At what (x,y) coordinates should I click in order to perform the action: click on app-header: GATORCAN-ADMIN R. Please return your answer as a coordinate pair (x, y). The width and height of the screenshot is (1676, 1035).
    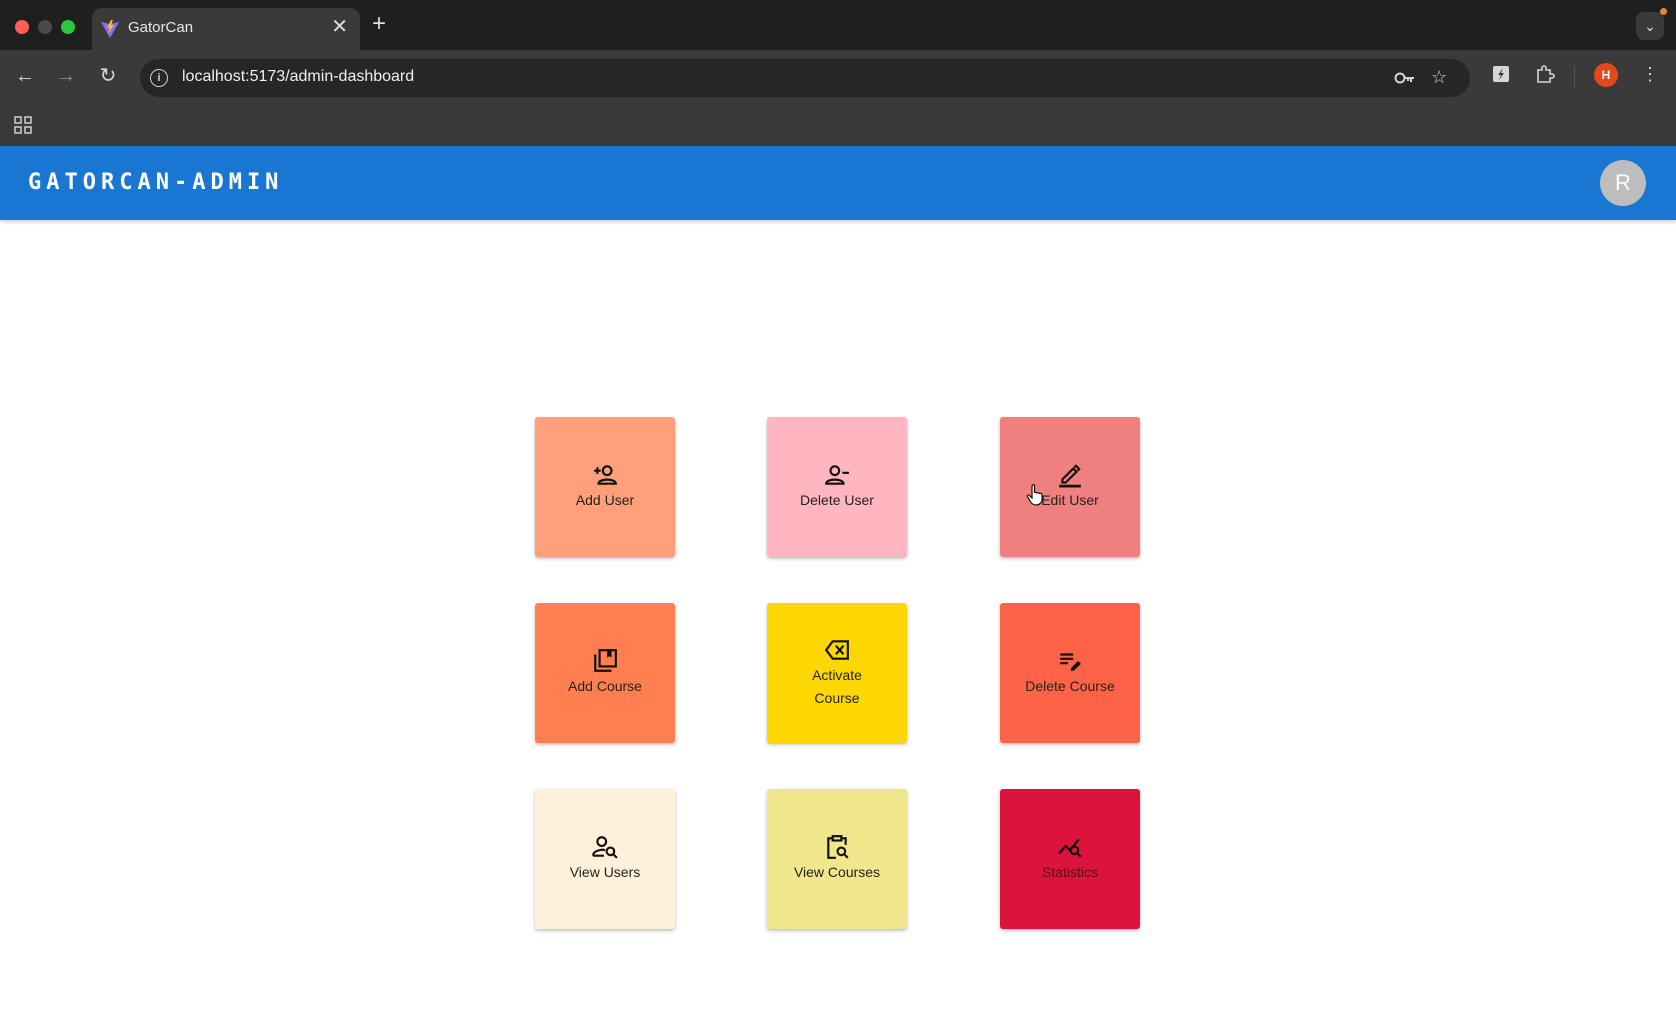
    Looking at the image, I should click on (838, 183).